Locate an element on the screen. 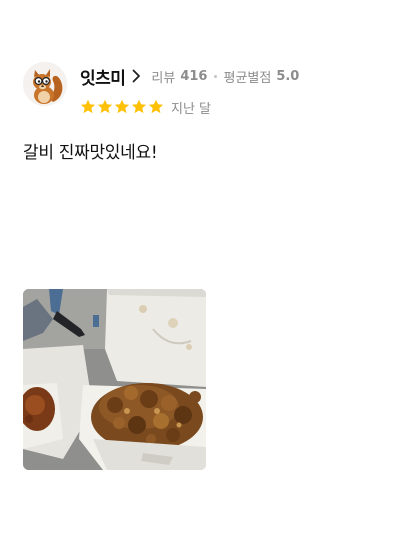 This screenshot has height=553, width=400. user-avatar is located at coordinates (45, 84).